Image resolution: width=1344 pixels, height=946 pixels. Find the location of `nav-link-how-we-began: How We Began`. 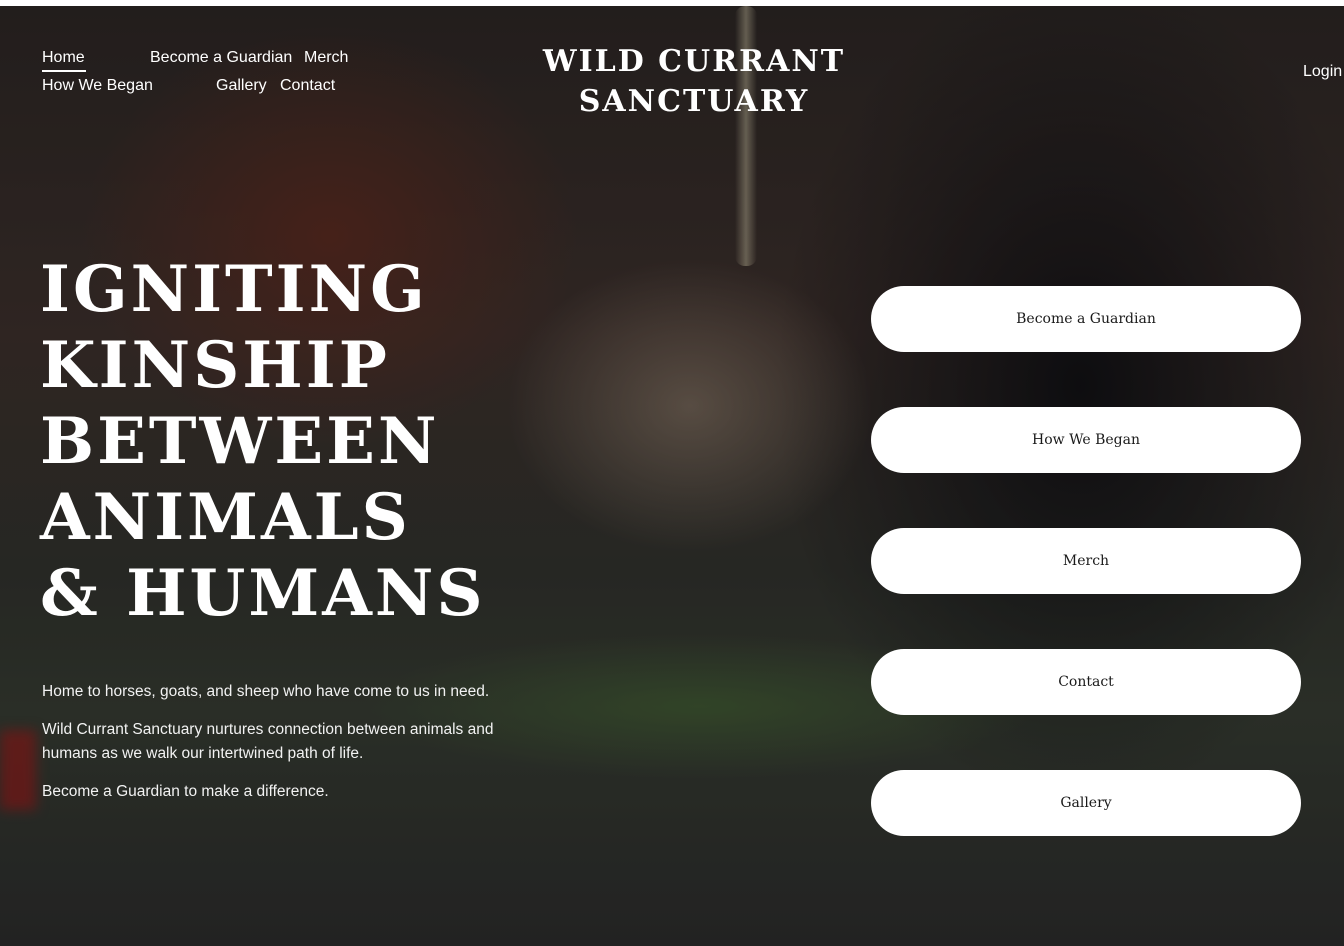

nav-link-how-we-began: How We Began is located at coordinates (97, 85).